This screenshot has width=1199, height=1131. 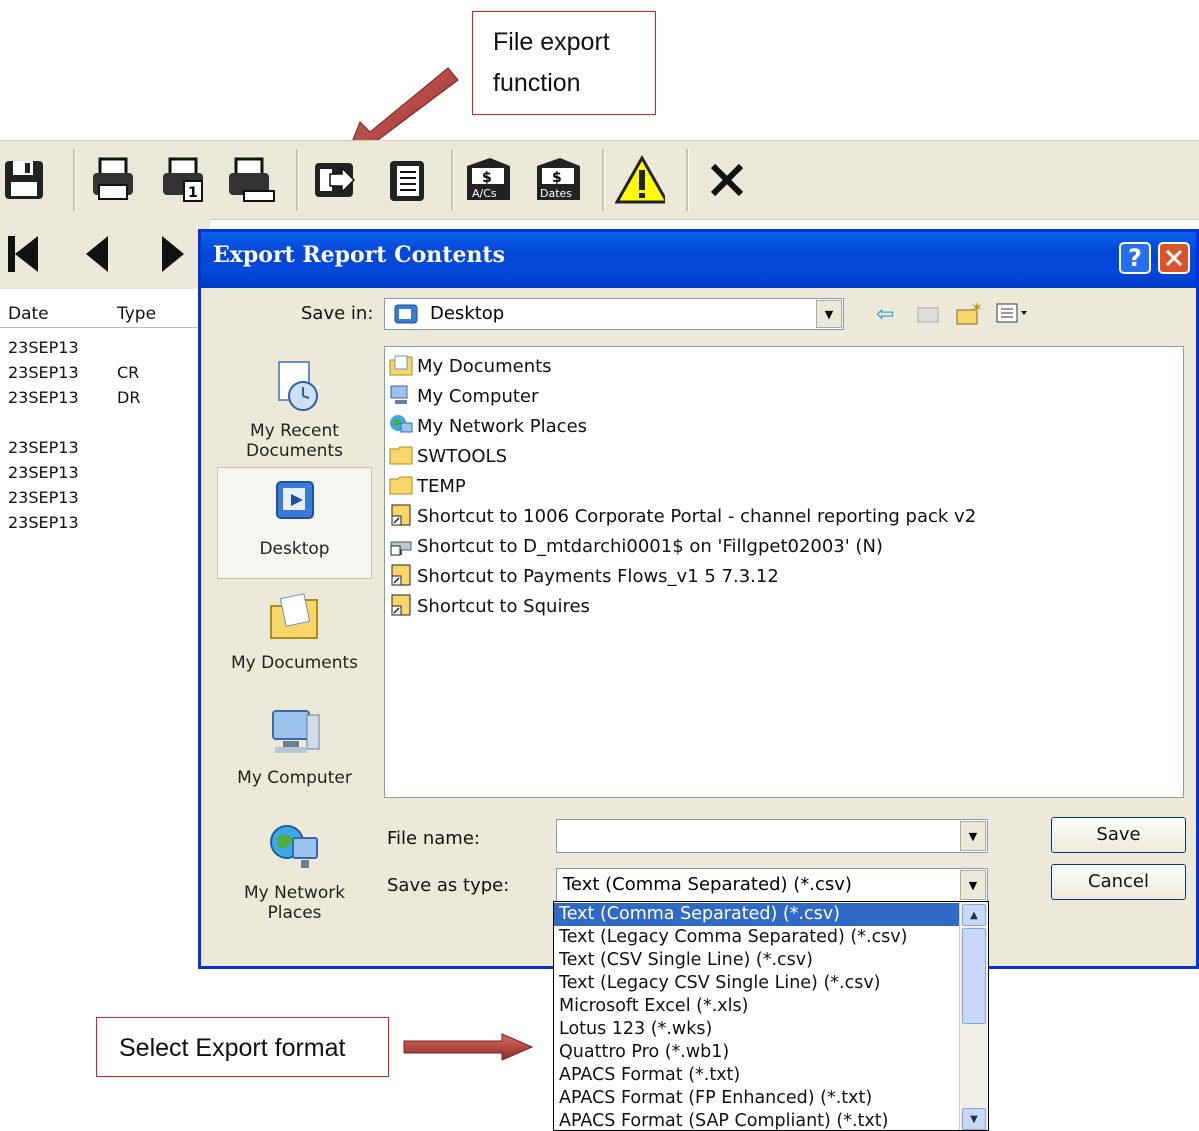 I want to click on save-in-value: Desktop, so click(x=467, y=313).